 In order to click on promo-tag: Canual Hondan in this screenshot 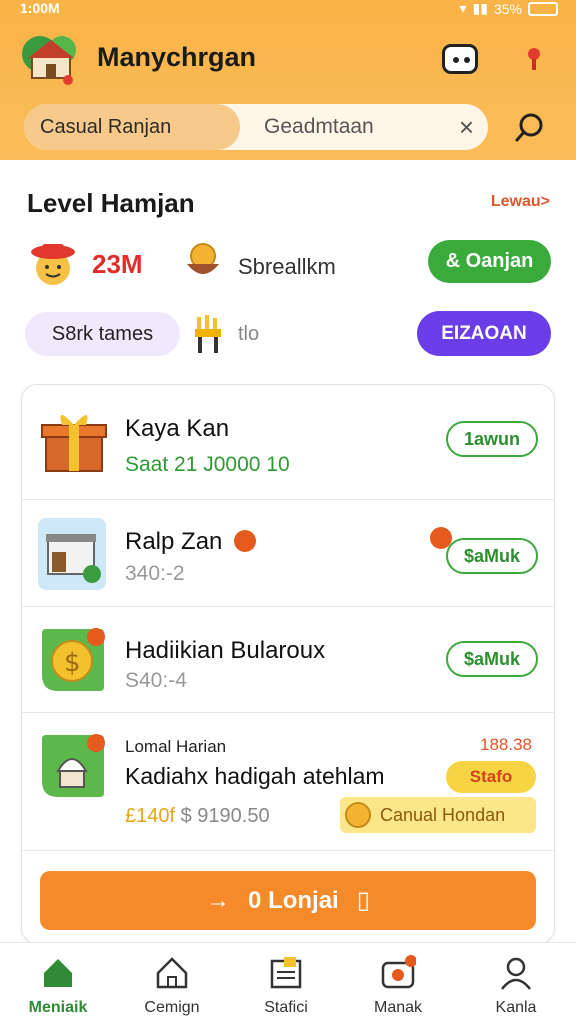, I will do `click(438, 815)`.